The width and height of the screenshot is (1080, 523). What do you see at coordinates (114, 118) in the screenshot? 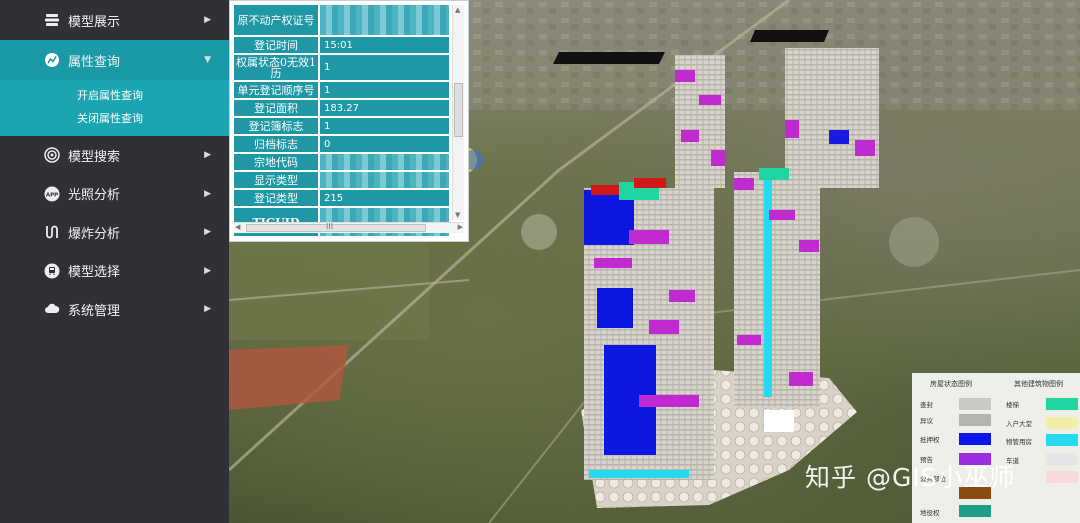
I see `submenu-item-disable-query: 关闭属性查询` at bounding box center [114, 118].